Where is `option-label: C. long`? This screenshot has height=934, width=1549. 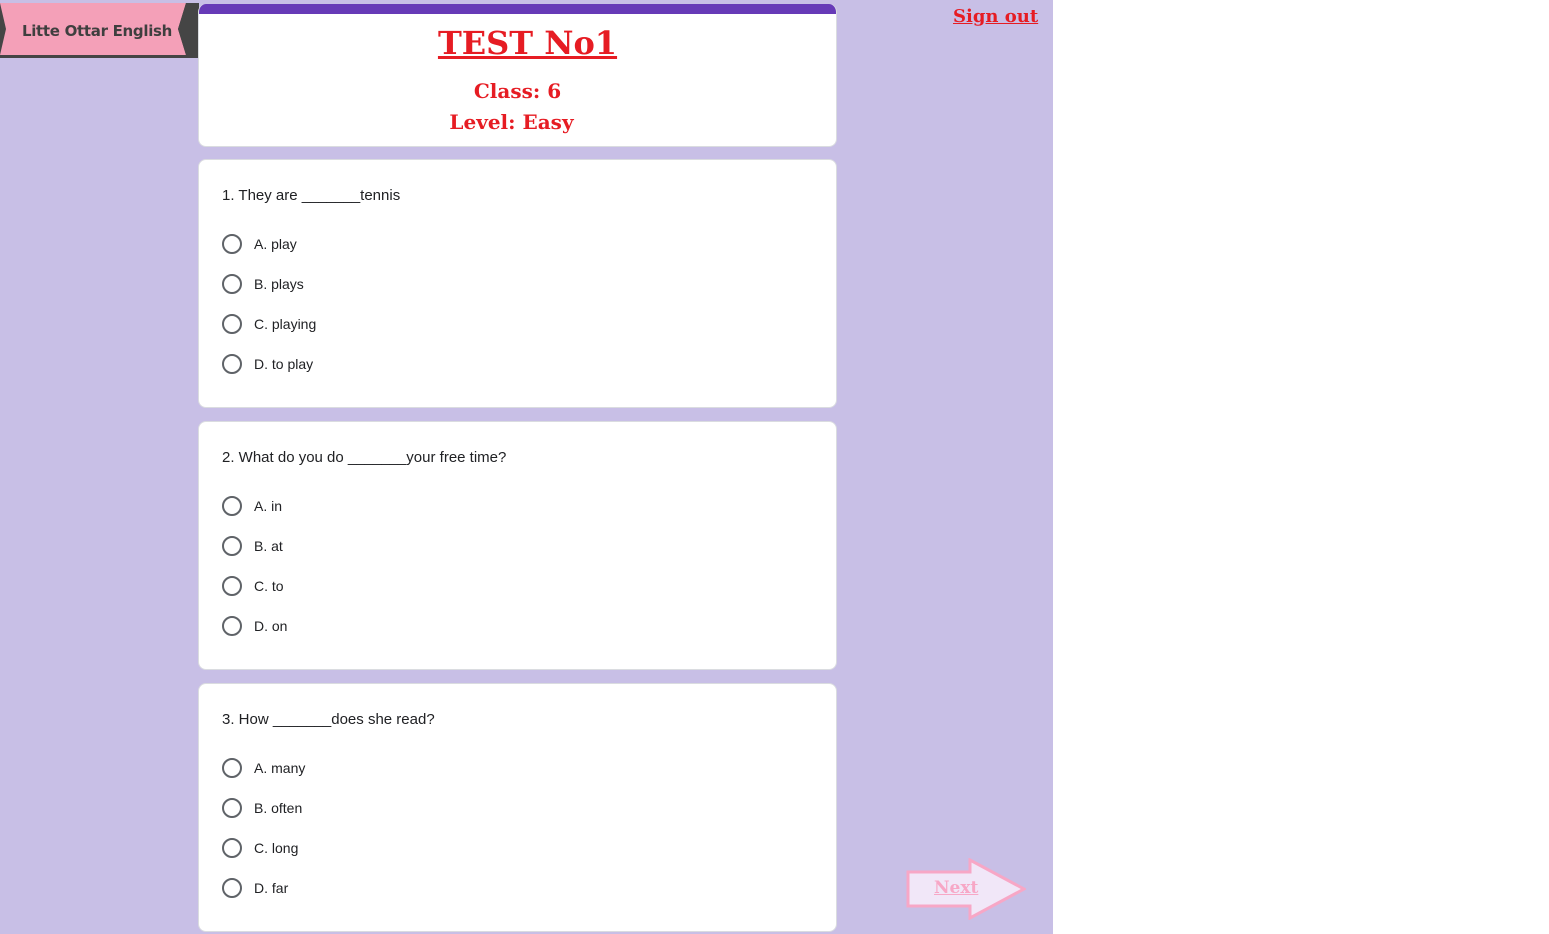
option-label: C. long is located at coordinates (276, 848).